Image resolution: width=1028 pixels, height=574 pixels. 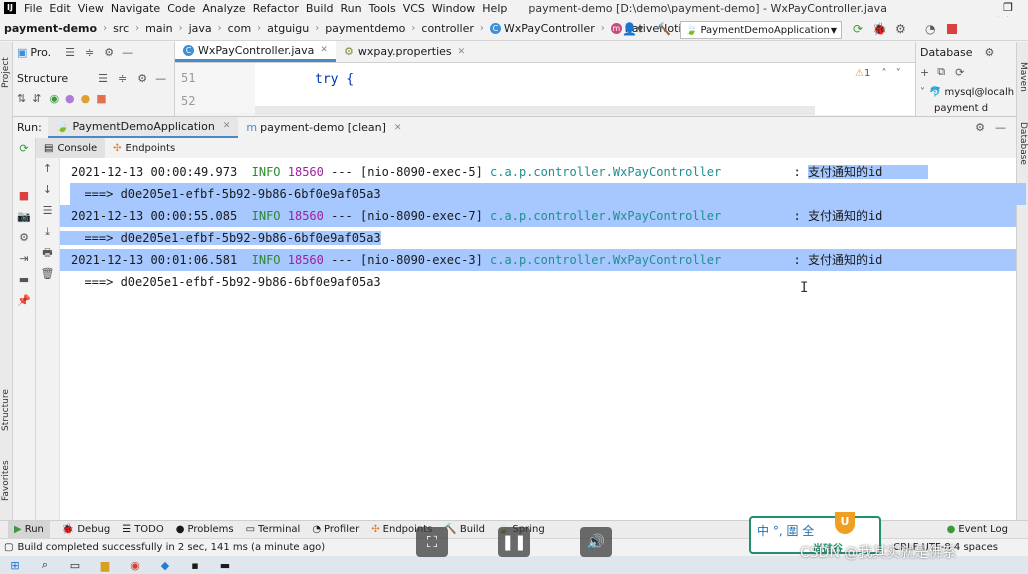 I want to click on tool-run: ▶ Run, so click(x=29, y=529).